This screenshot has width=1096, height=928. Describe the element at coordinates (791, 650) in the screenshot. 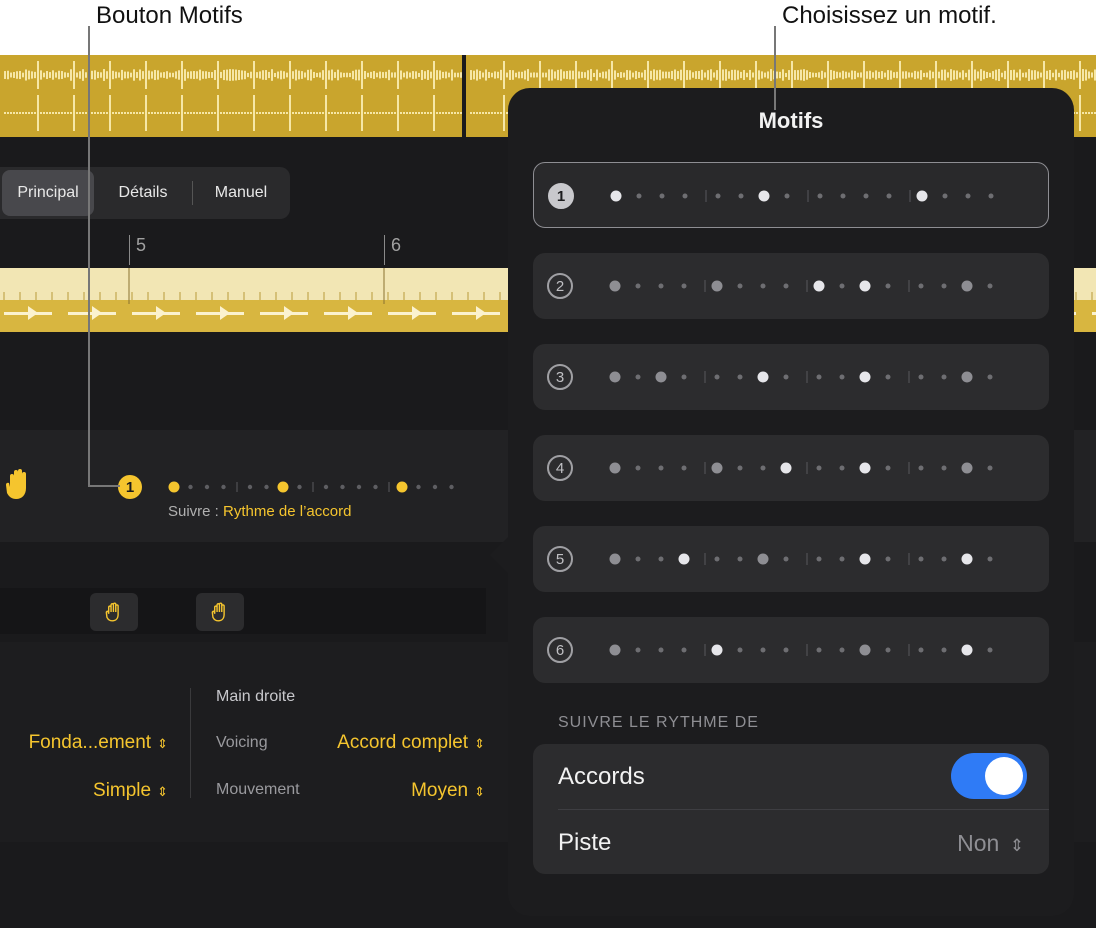

I see `motif-option-6: 6` at that location.